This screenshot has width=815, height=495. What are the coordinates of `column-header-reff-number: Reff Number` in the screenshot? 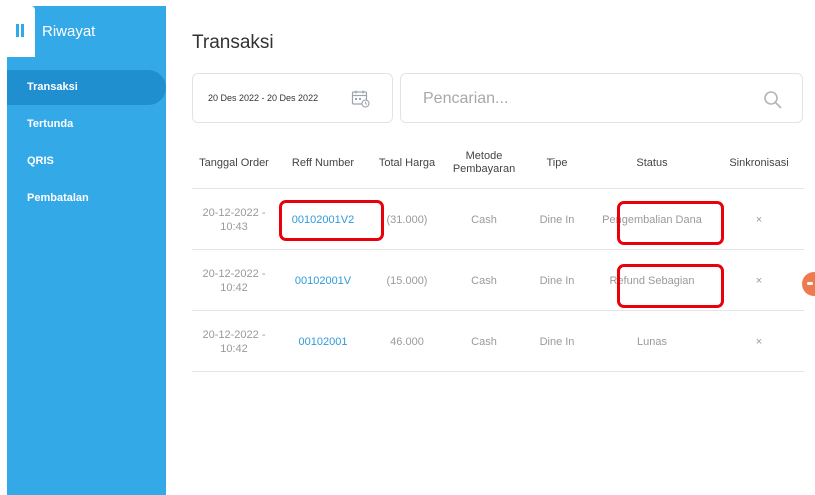 It's located at (323, 162).